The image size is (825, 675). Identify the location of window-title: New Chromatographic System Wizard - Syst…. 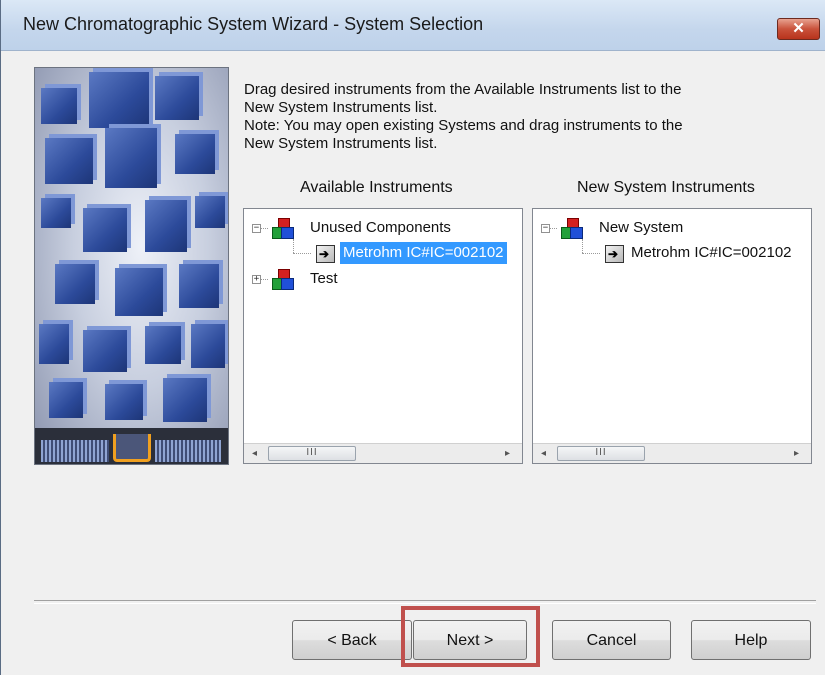
(253, 24).